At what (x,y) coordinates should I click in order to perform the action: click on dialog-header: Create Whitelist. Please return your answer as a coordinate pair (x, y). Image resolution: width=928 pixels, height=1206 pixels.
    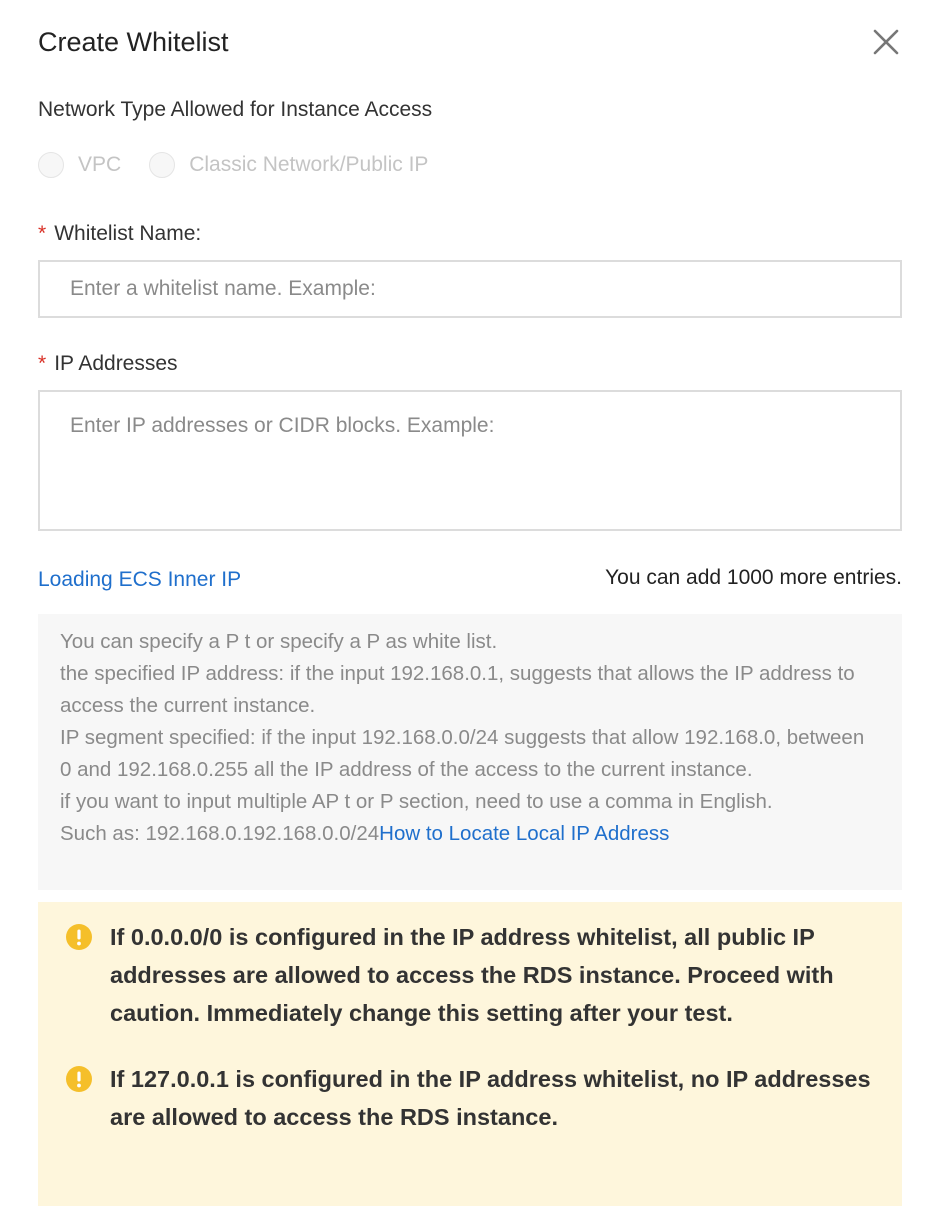
    Looking at the image, I should click on (470, 44).